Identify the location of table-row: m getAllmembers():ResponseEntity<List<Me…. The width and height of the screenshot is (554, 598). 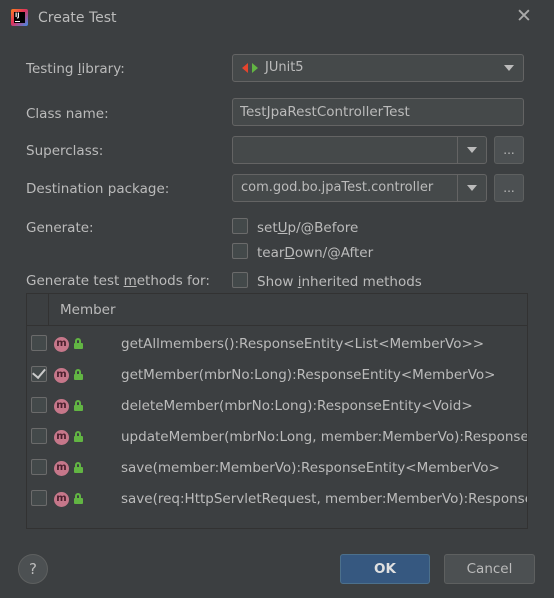
(277, 343).